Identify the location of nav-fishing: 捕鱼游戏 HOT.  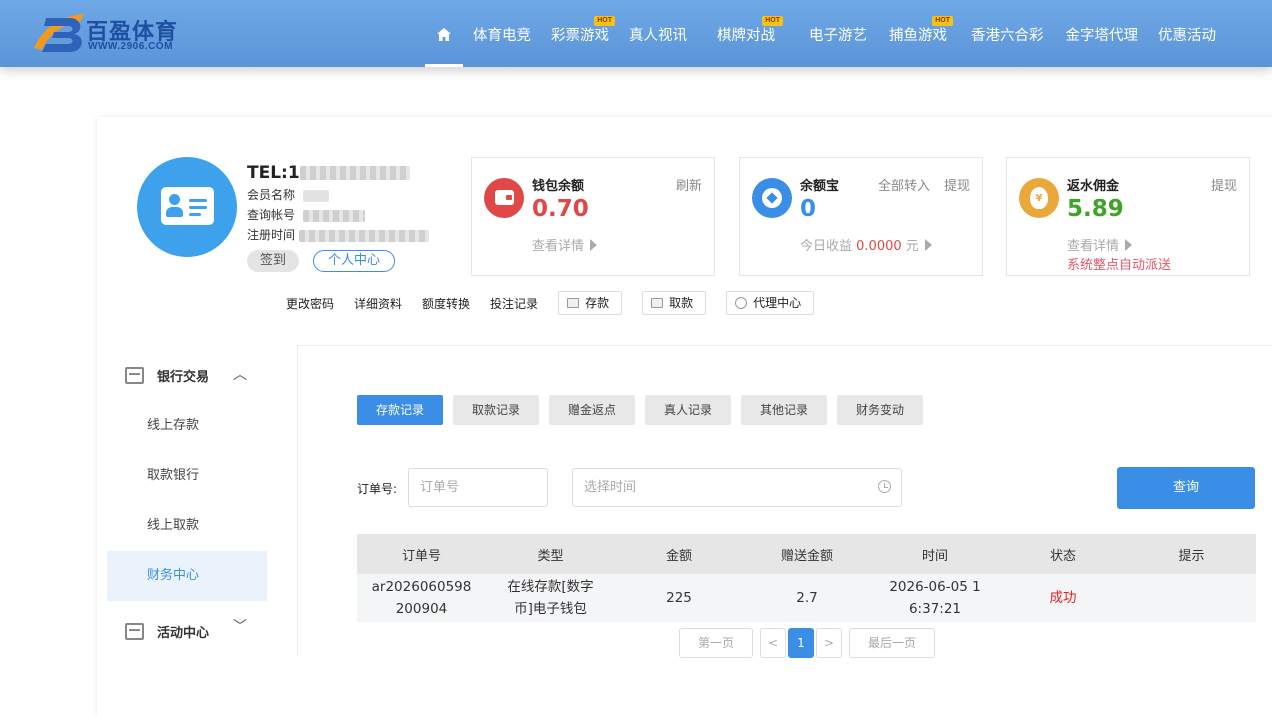
(918, 33).